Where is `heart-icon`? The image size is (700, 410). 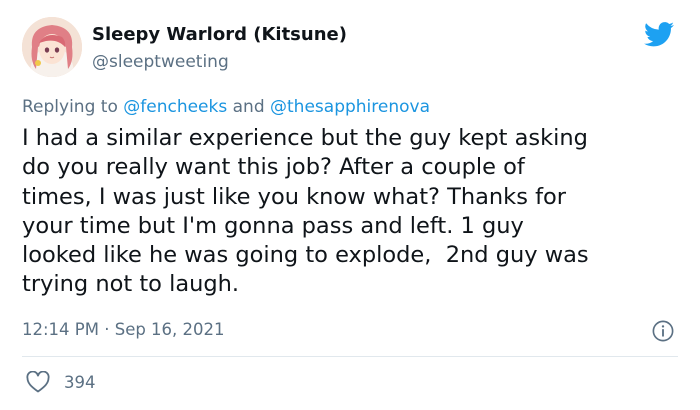
heart-icon is located at coordinates (38, 382).